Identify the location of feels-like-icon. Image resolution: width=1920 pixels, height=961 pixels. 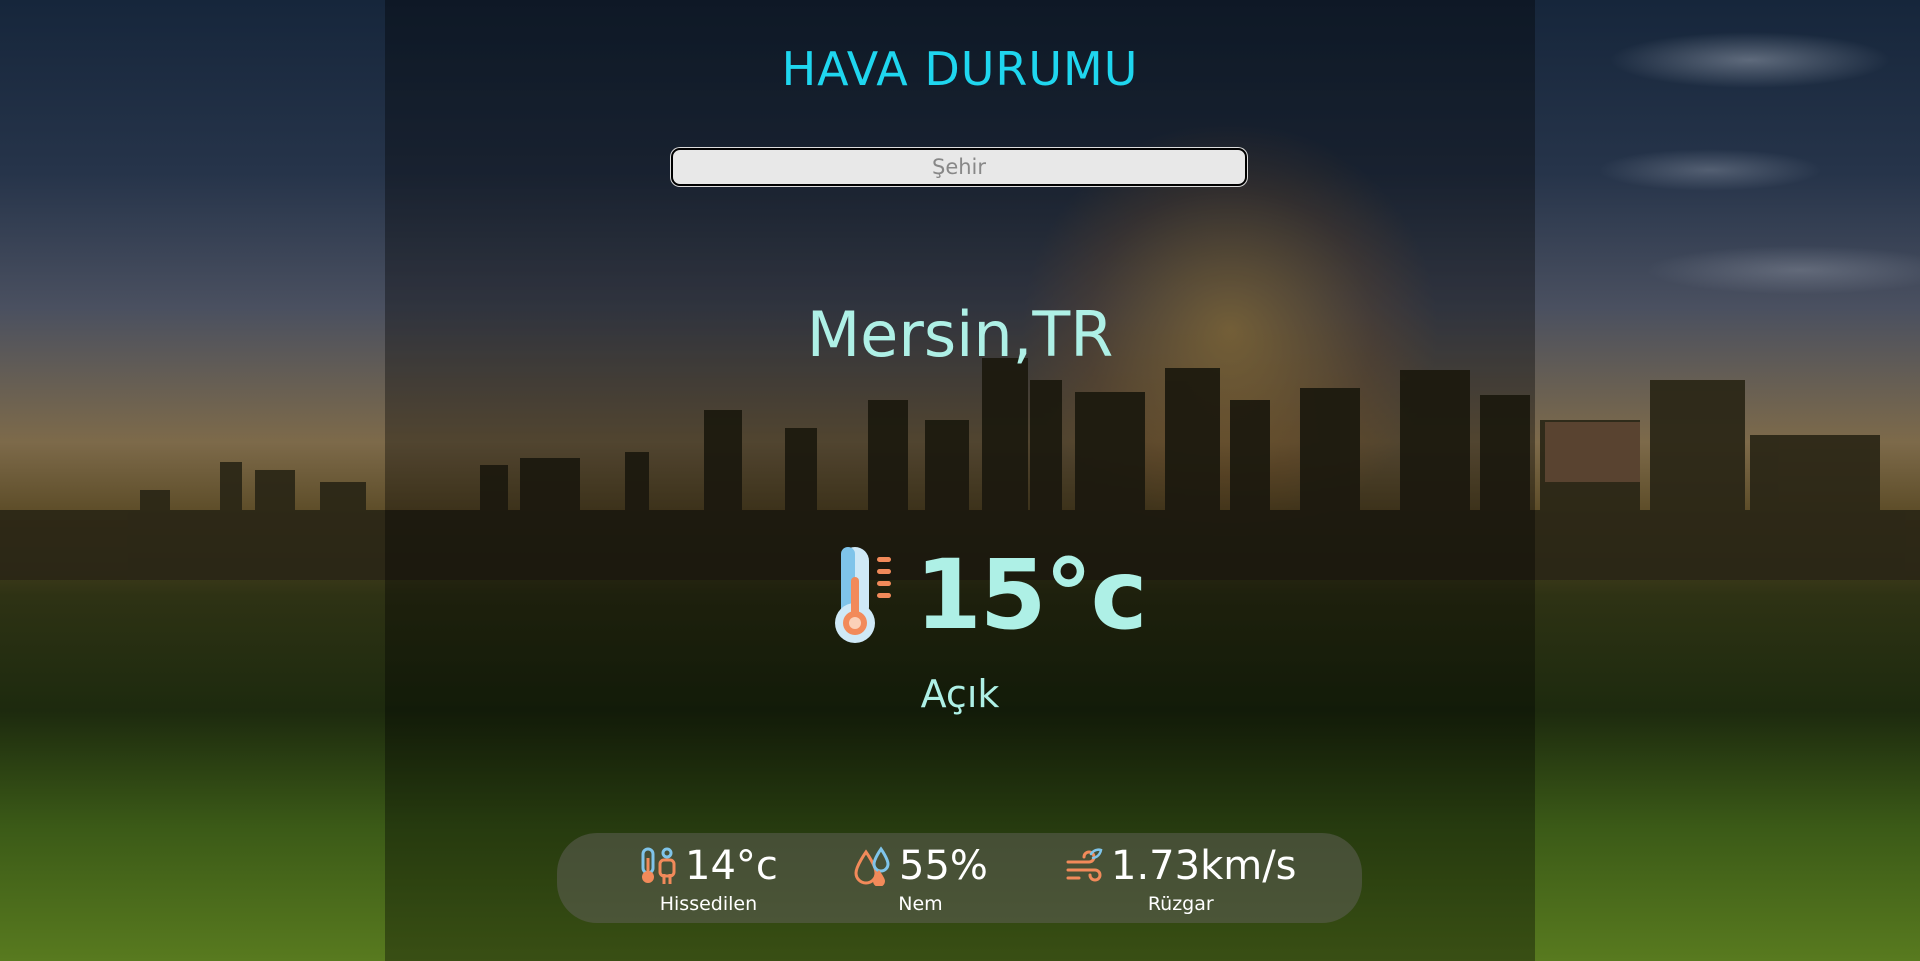
(658, 865).